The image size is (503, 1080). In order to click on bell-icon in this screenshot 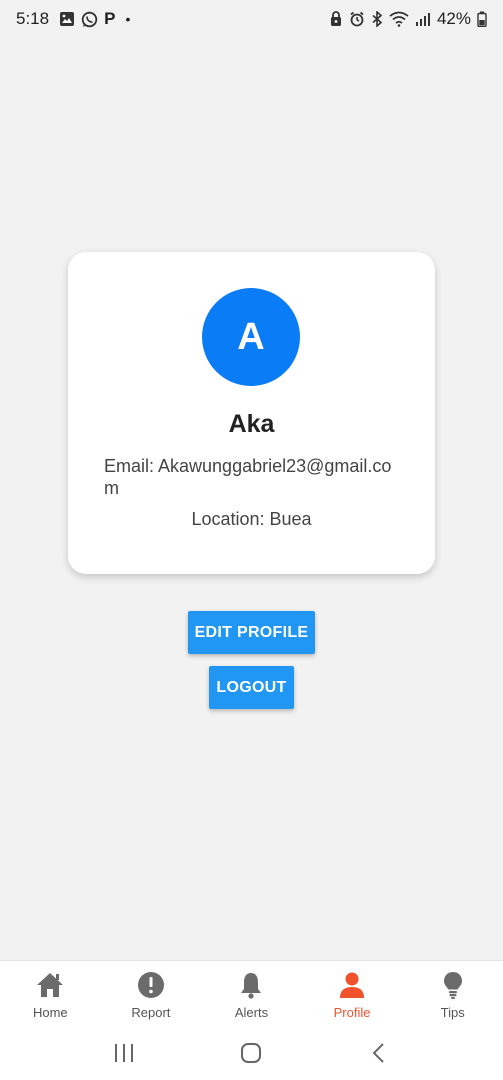, I will do `click(251, 985)`.